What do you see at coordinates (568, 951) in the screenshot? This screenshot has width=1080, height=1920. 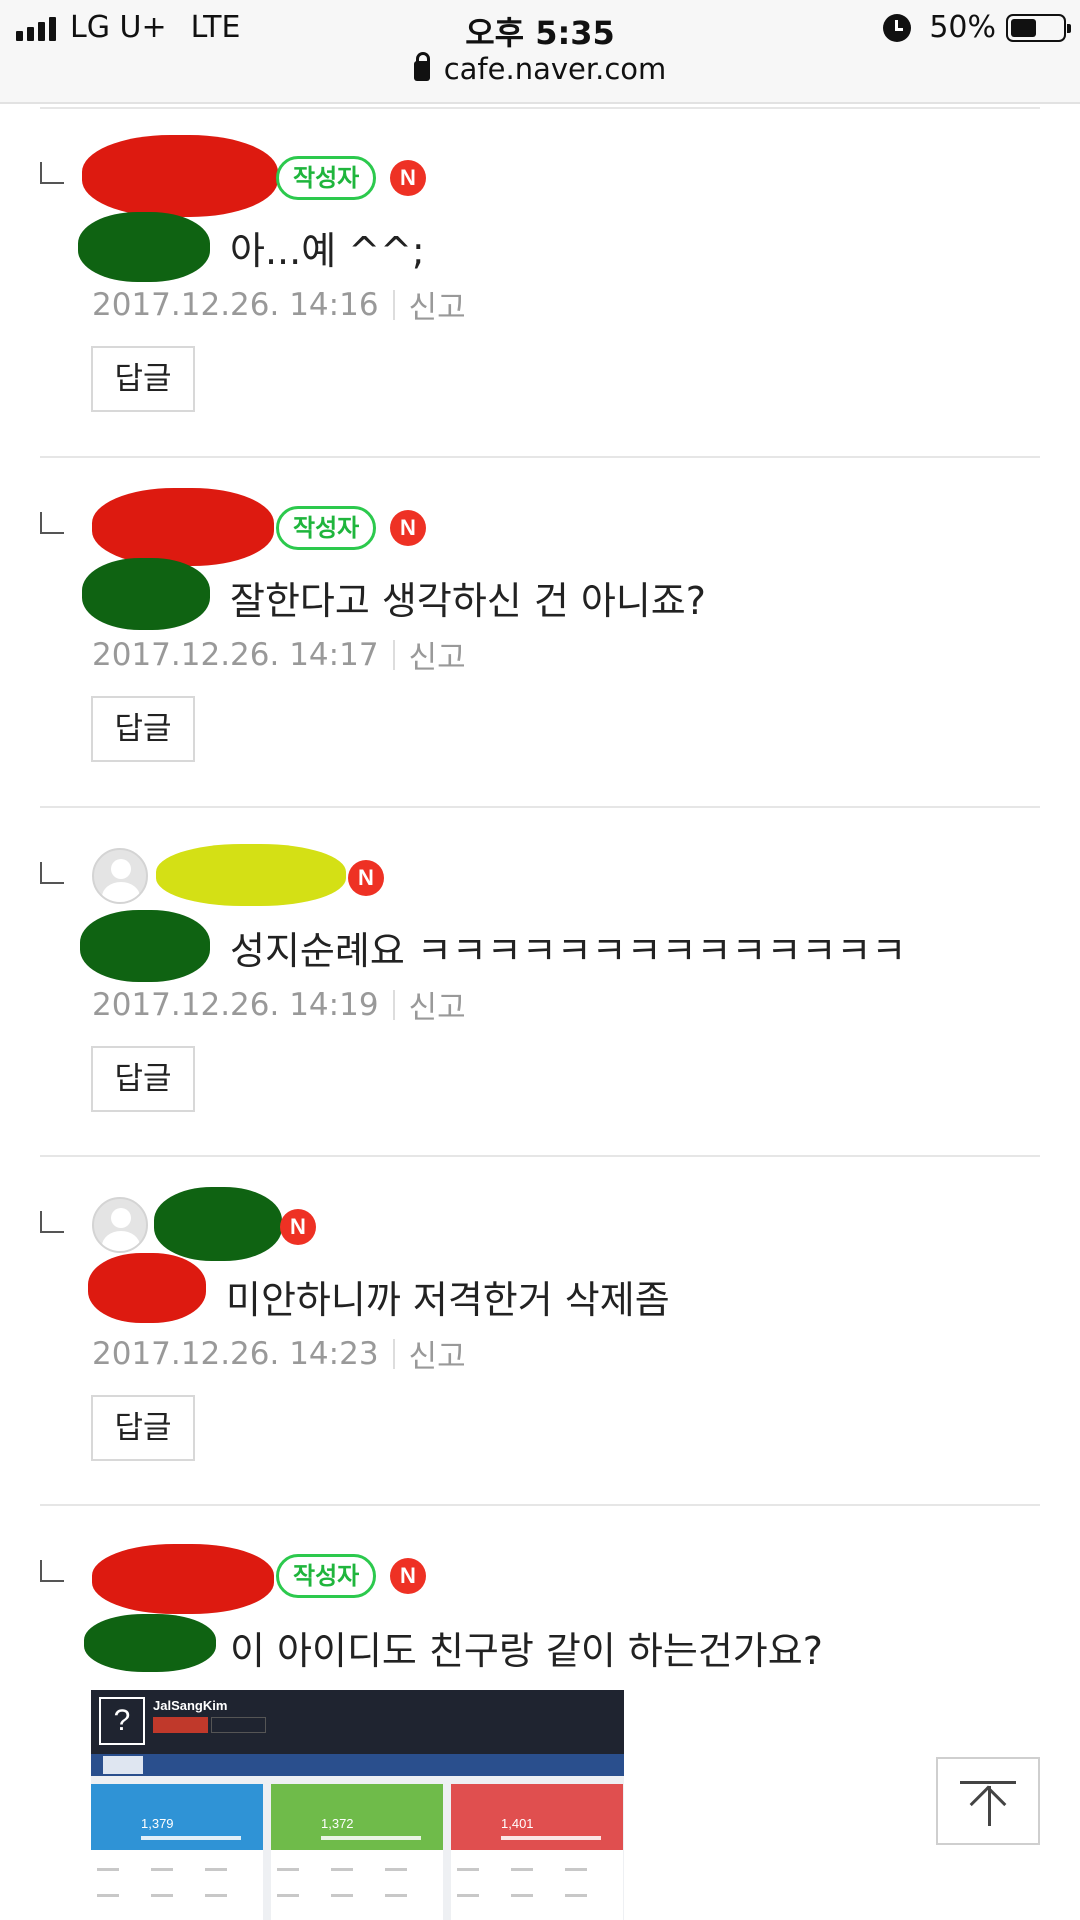 I see `comment-text: 성지순례요 ㅋㅋㅋㅋㅋㅋㅋㅋㅋㅋㅋㅋㅋㅋ` at bounding box center [568, 951].